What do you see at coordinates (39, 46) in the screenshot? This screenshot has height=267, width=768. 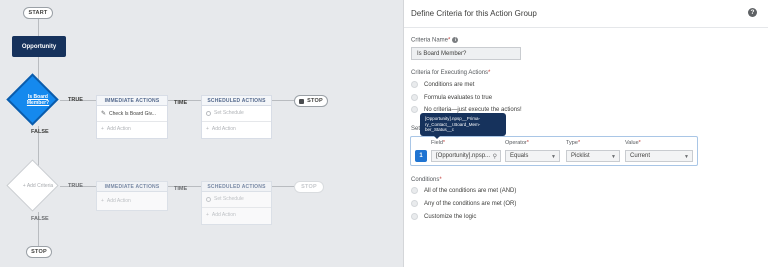 I see `object-node-opportunity: Opportunity` at bounding box center [39, 46].